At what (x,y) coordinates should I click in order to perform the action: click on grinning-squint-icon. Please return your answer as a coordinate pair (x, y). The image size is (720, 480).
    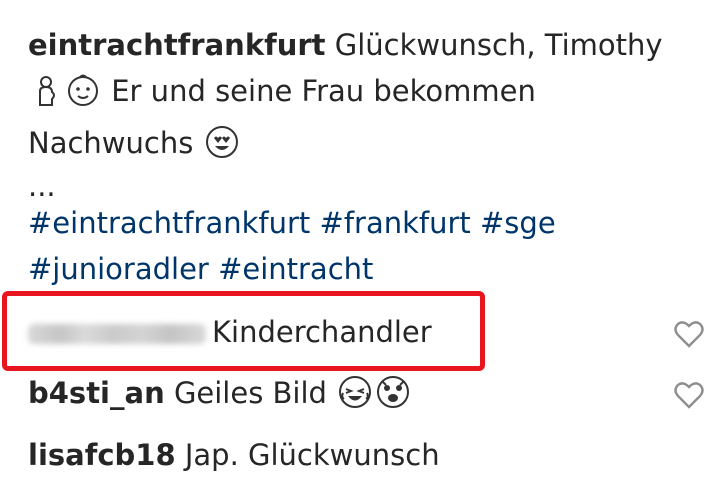
    Looking at the image, I should click on (393, 397).